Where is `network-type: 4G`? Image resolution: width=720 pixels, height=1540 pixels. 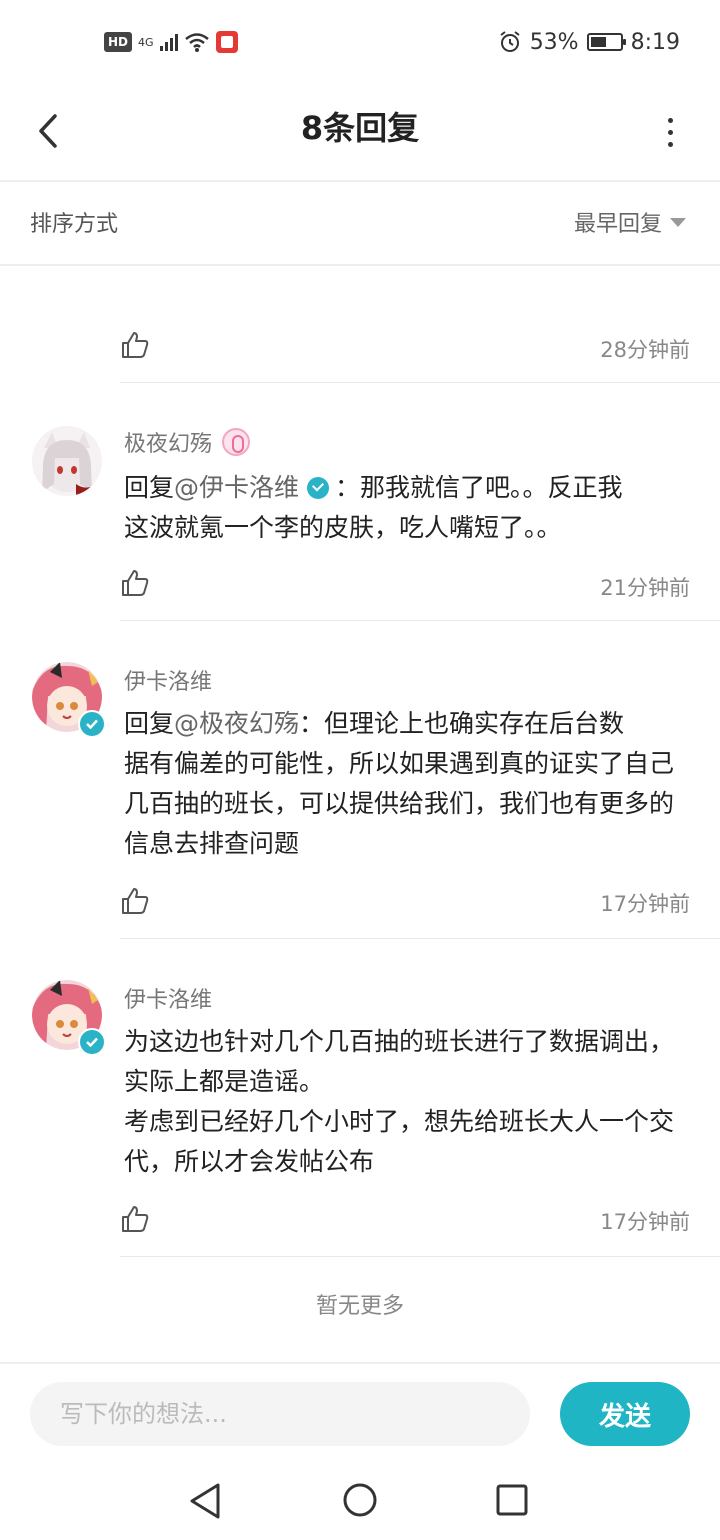
network-type: 4G is located at coordinates (146, 42).